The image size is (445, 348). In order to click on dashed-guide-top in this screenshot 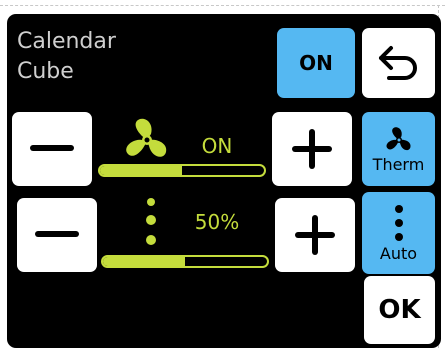, I will do `click(222, 5)`.